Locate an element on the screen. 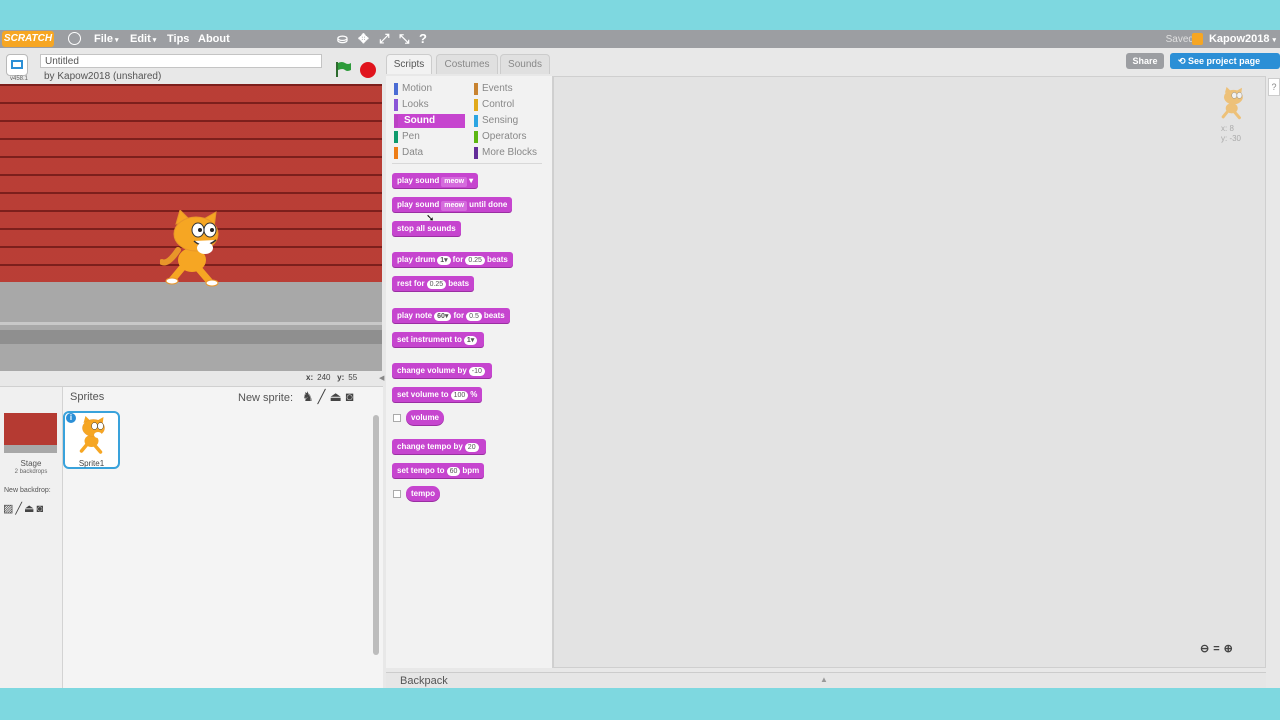 This screenshot has height=720, width=1280. scratch-logo: SCRATCH is located at coordinates (28, 39).